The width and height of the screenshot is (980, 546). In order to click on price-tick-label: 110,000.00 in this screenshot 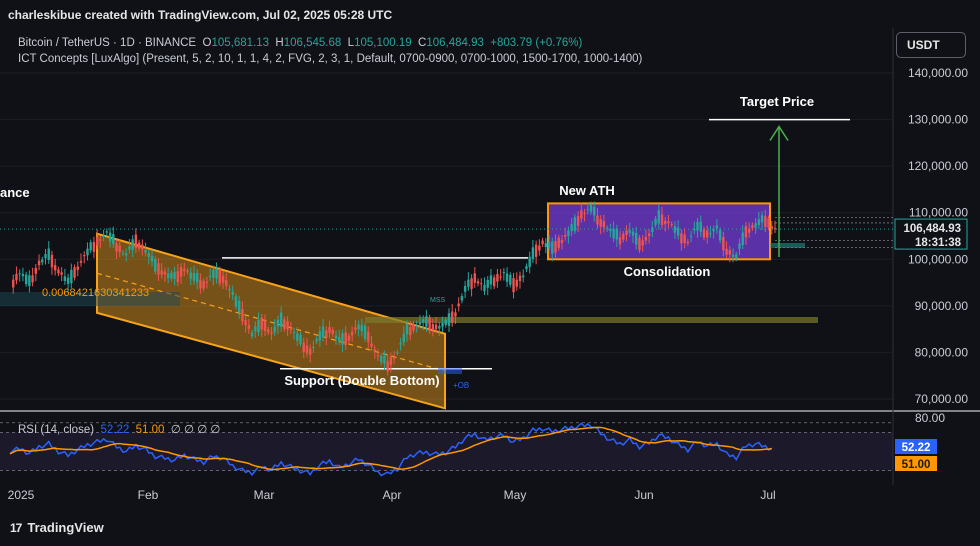, I will do `click(938, 213)`.